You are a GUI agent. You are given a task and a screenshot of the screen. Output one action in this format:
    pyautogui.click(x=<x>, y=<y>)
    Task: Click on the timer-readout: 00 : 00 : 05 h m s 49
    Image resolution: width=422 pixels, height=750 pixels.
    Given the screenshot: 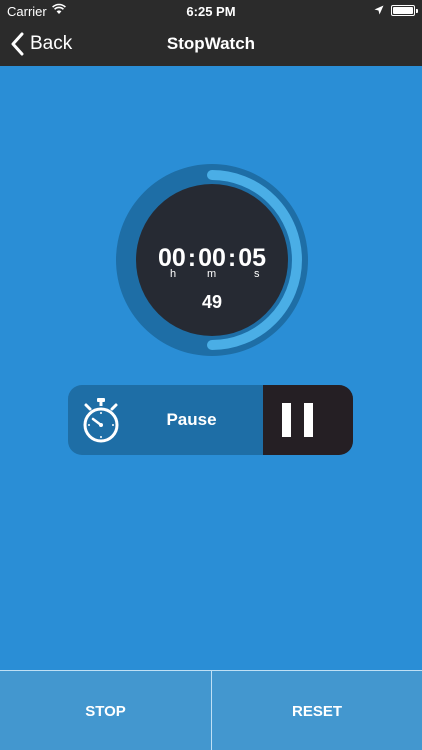 What is the action you would take?
    pyautogui.click(x=212, y=260)
    